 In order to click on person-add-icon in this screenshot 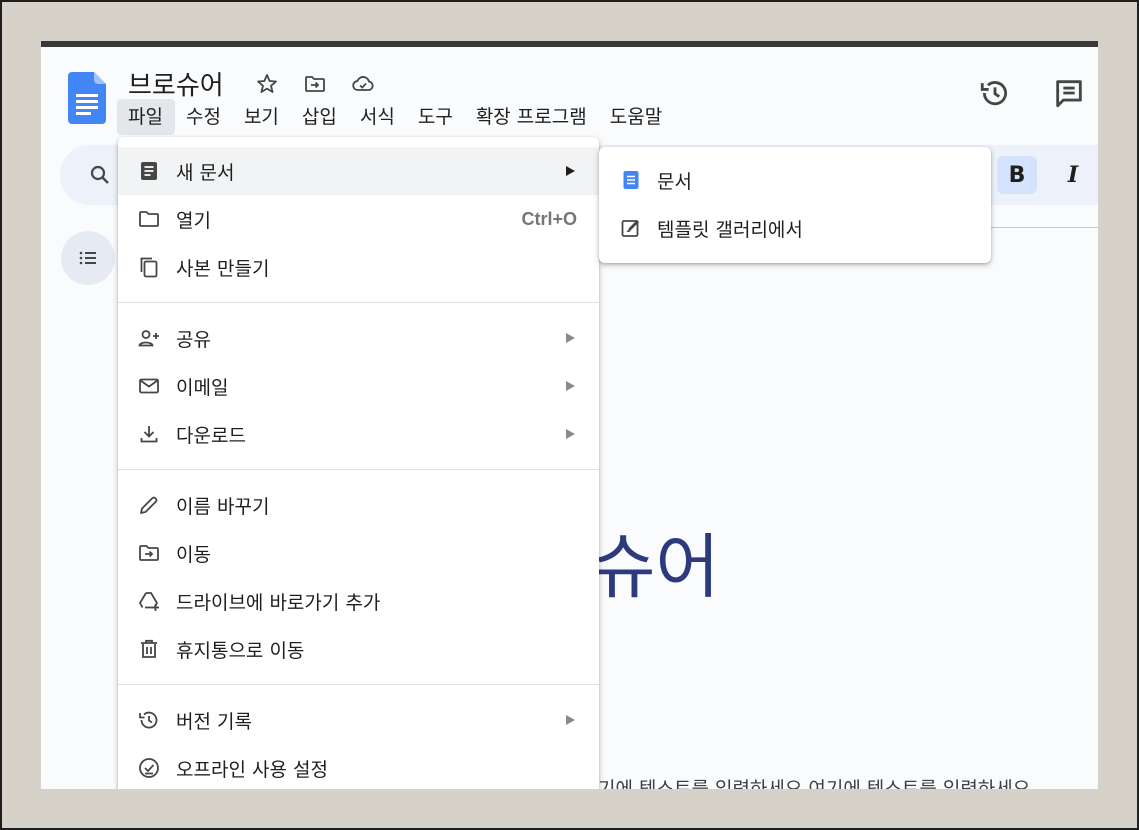, I will do `click(149, 338)`.